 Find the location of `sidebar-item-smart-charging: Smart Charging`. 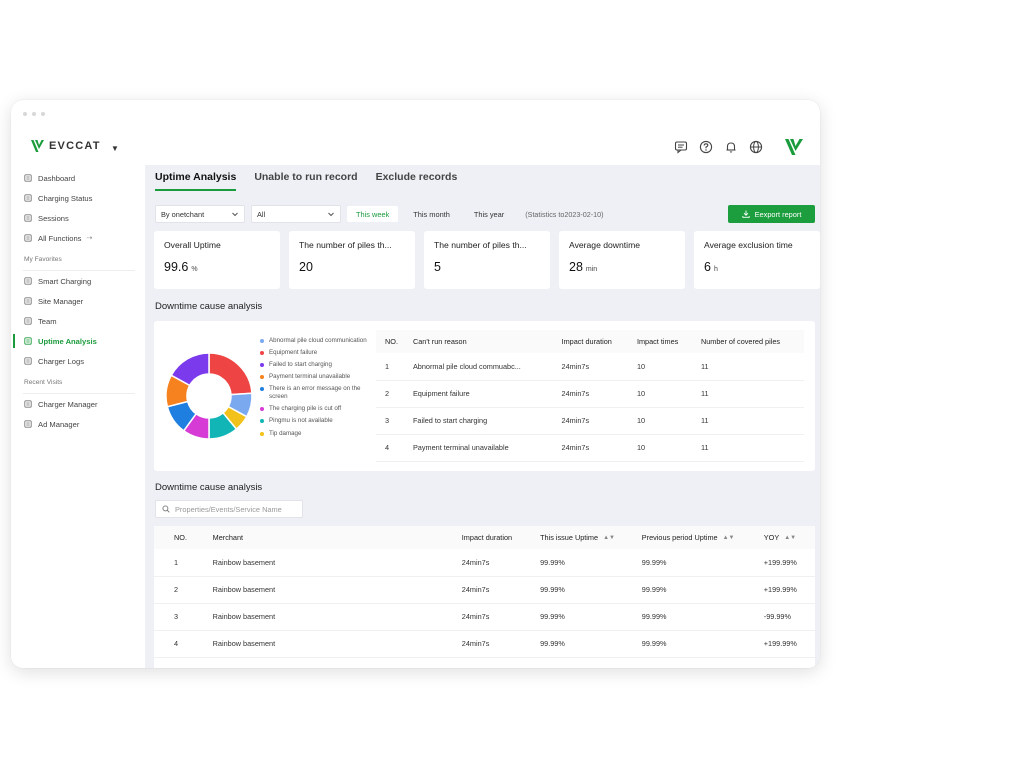

sidebar-item-smart-charging: Smart Charging is located at coordinates (78, 281).